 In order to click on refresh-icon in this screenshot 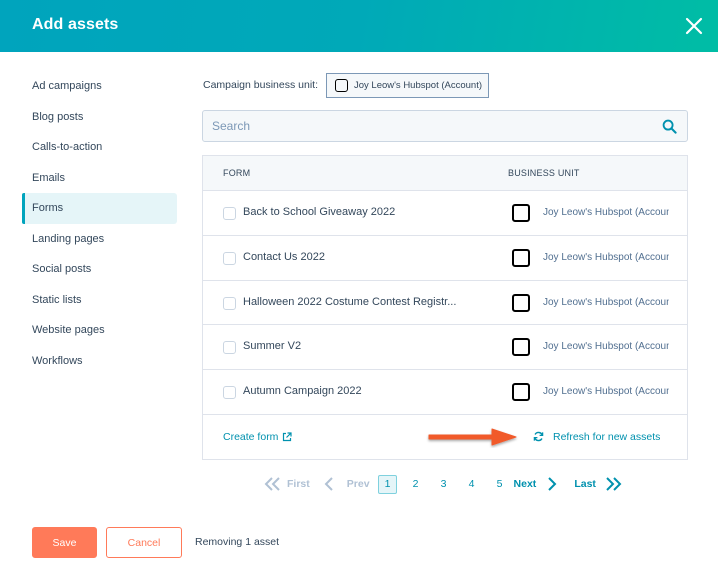, I will do `click(538, 437)`.